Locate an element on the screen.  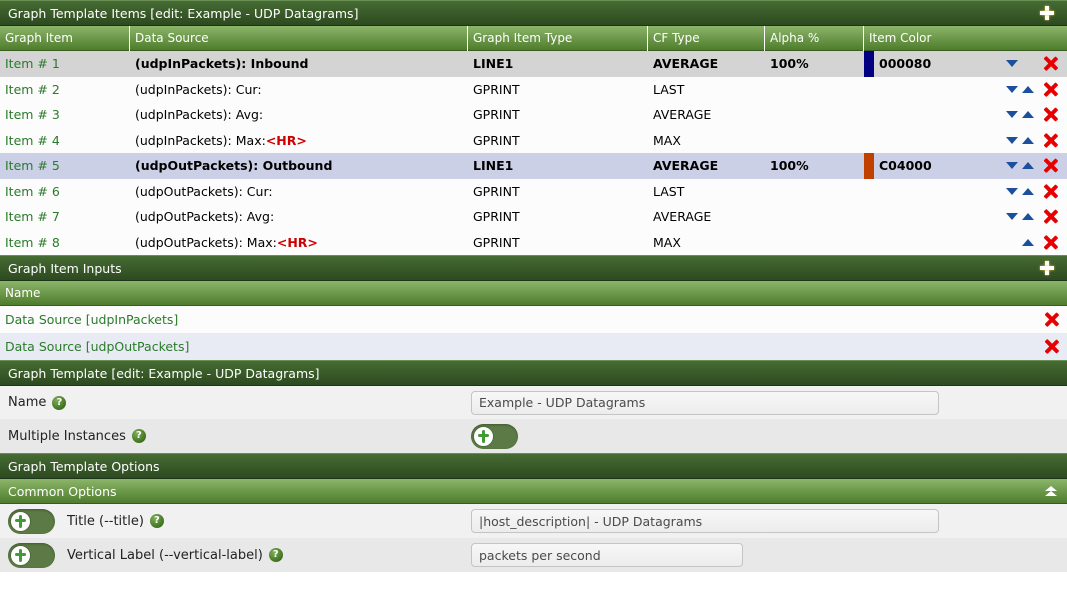
hr-tag: <HR> is located at coordinates (286, 140).